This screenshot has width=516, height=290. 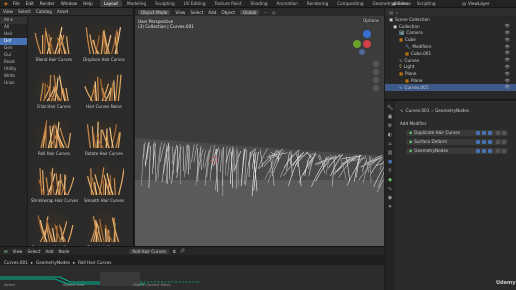 What do you see at coordinates (54, 42) in the screenshot?
I see `asset-thumbnail: Blend Hair Curves` at bounding box center [54, 42].